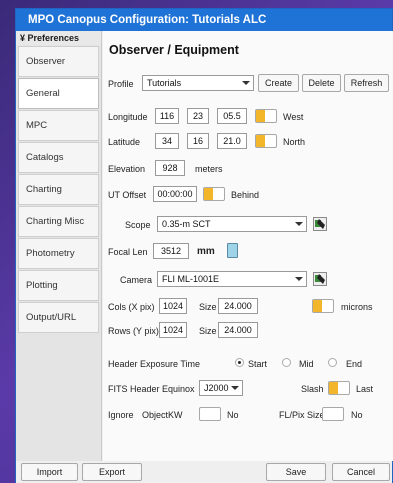  I want to click on footer-bar: Import Export Save Cancel, so click(204, 472).